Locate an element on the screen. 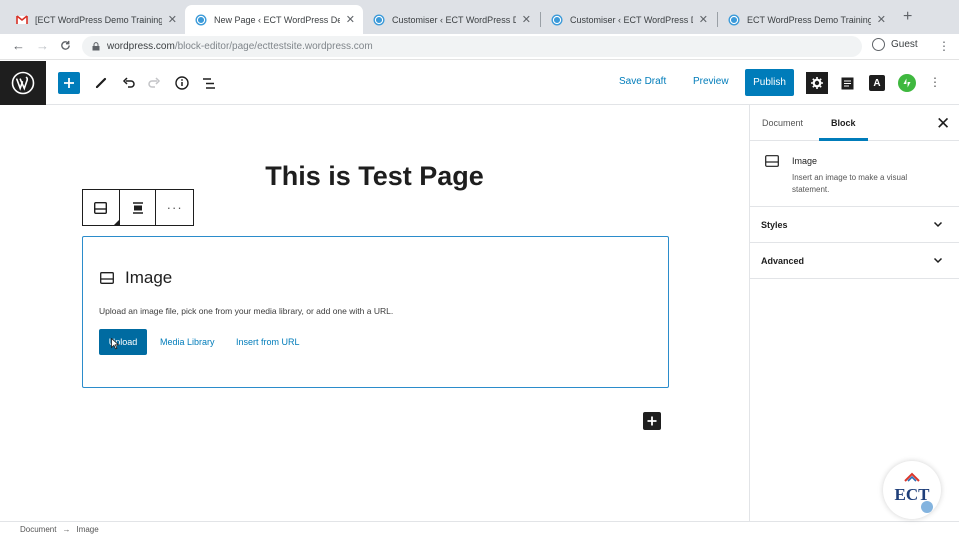 This screenshot has width=959, height=534. block-navigation-button is located at coordinates (209, 83).